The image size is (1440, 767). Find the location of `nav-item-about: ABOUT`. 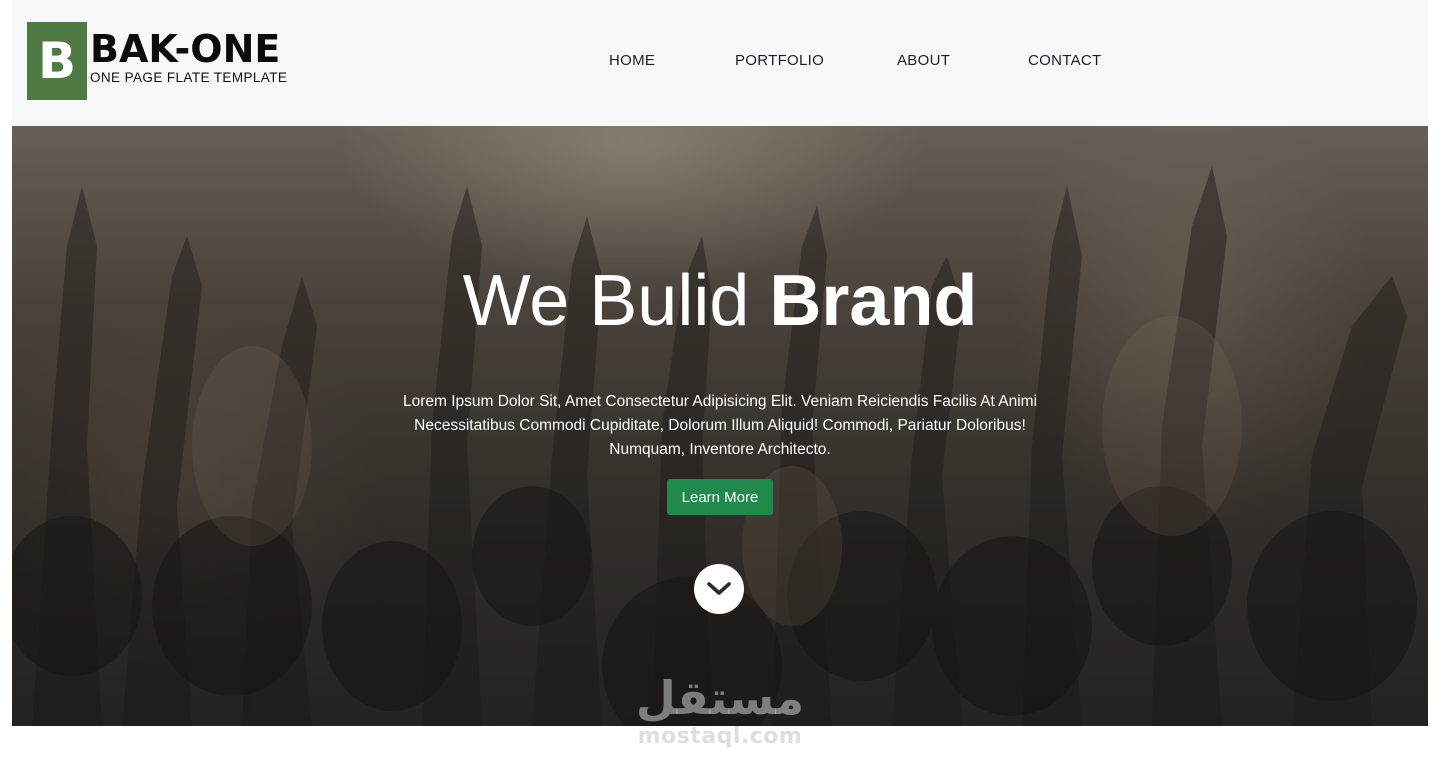

nav-item-about: ABOUT is located at coordinates (923, 60).